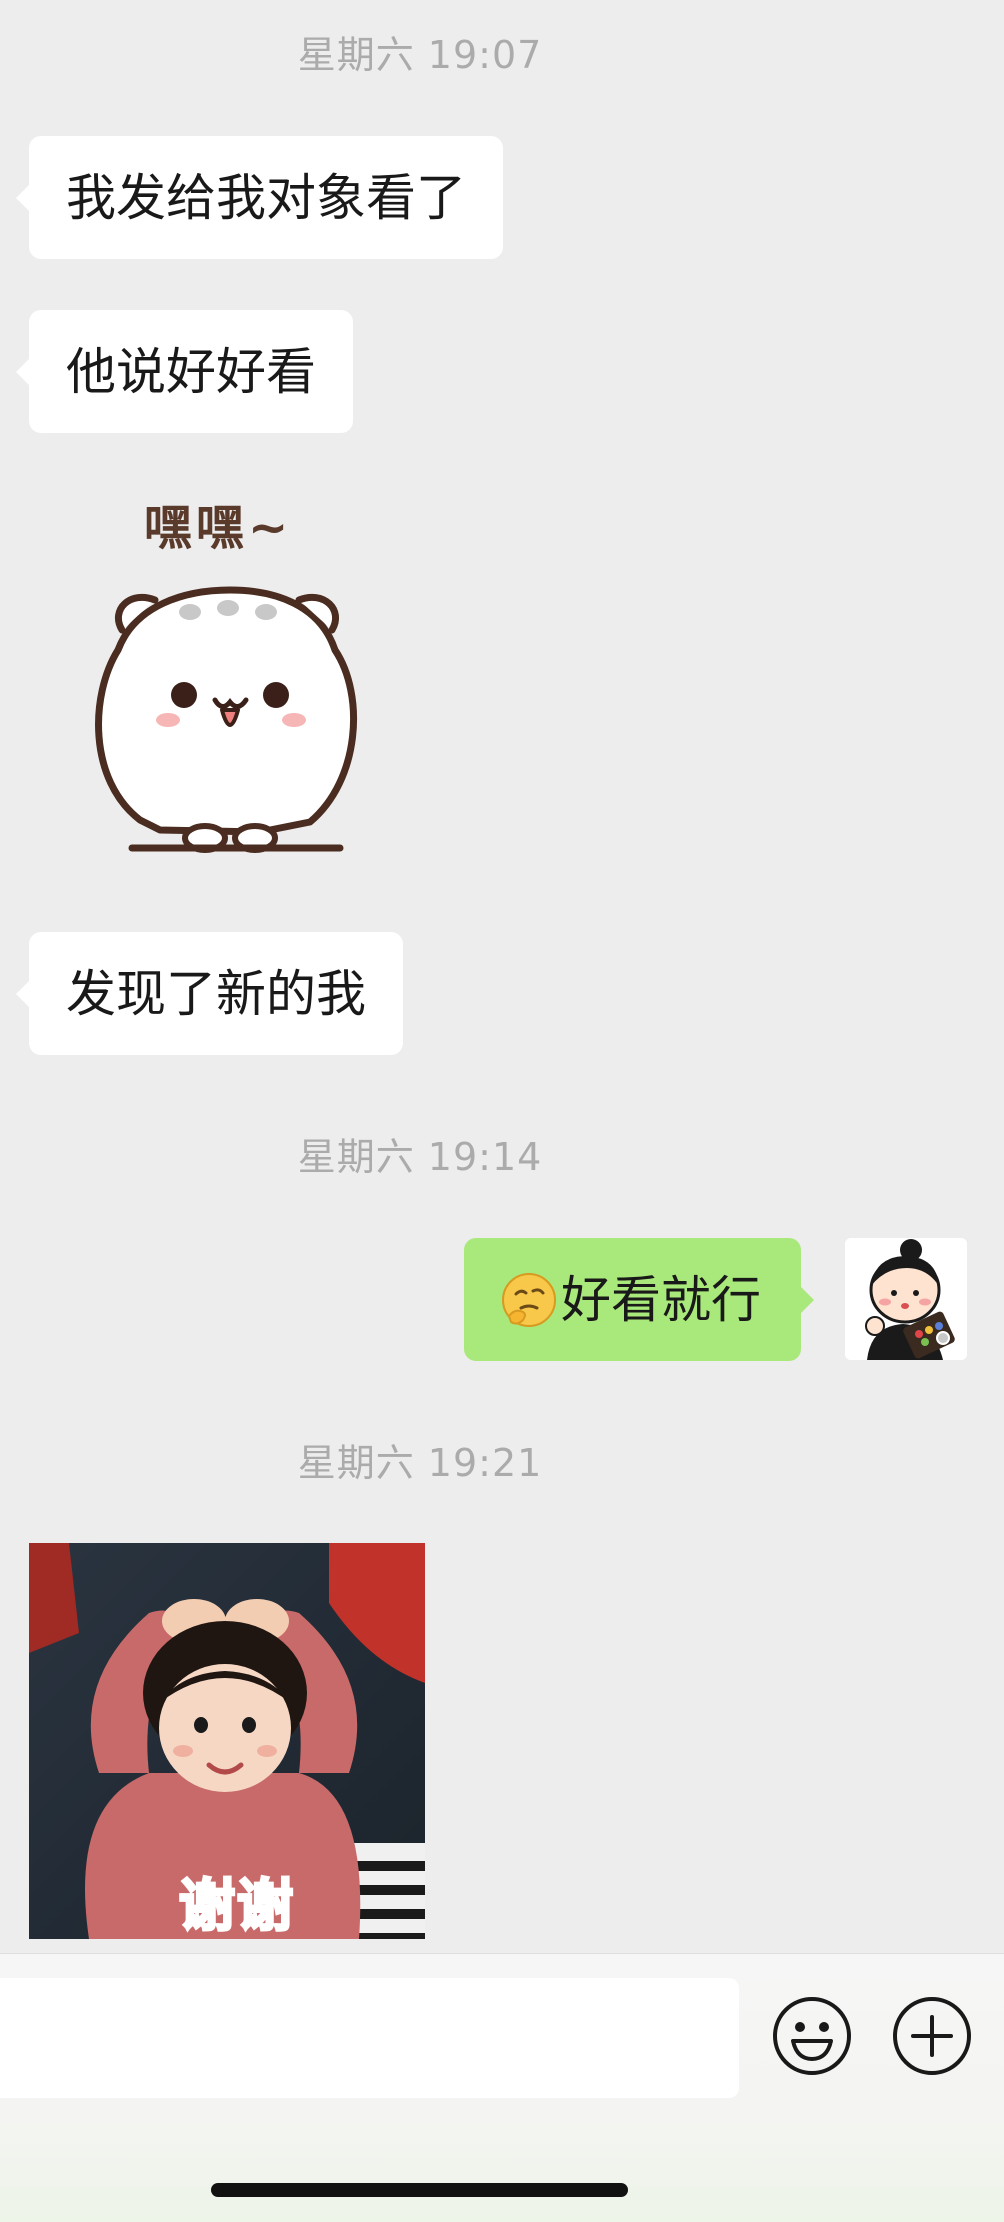  Describe the element at coordinates (191, 371) in the screenshot. I see `message-text: 他说好好看` at that location.